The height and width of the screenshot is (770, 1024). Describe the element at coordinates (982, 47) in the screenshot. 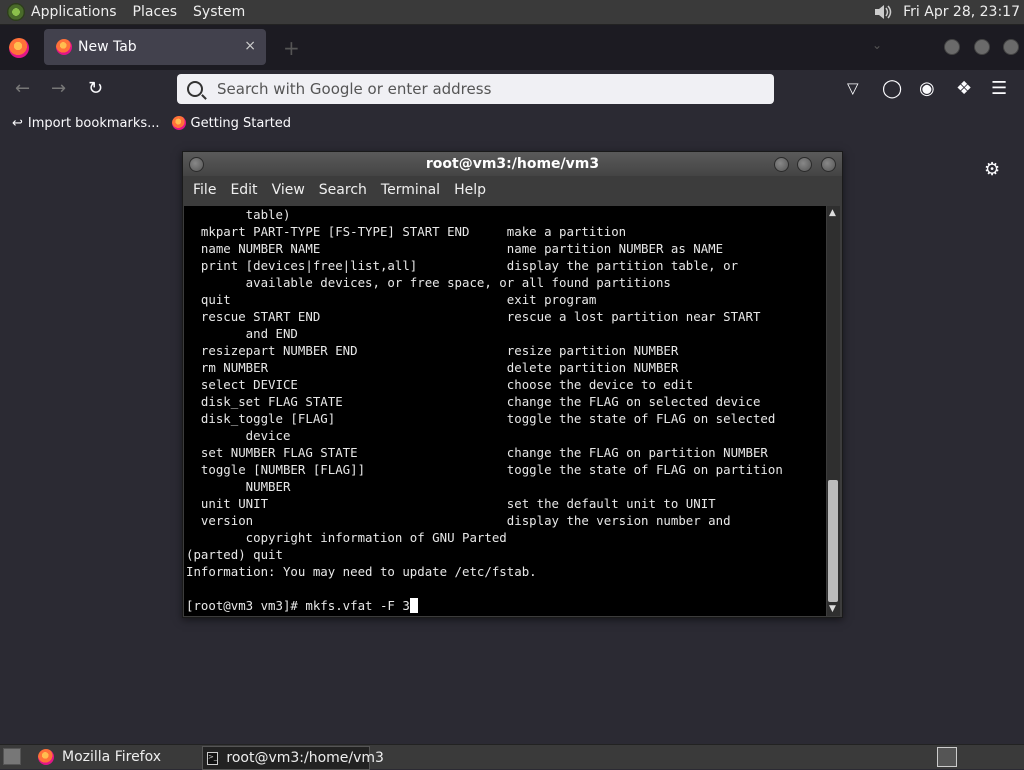

I see `maximize-window-icon` at that location.